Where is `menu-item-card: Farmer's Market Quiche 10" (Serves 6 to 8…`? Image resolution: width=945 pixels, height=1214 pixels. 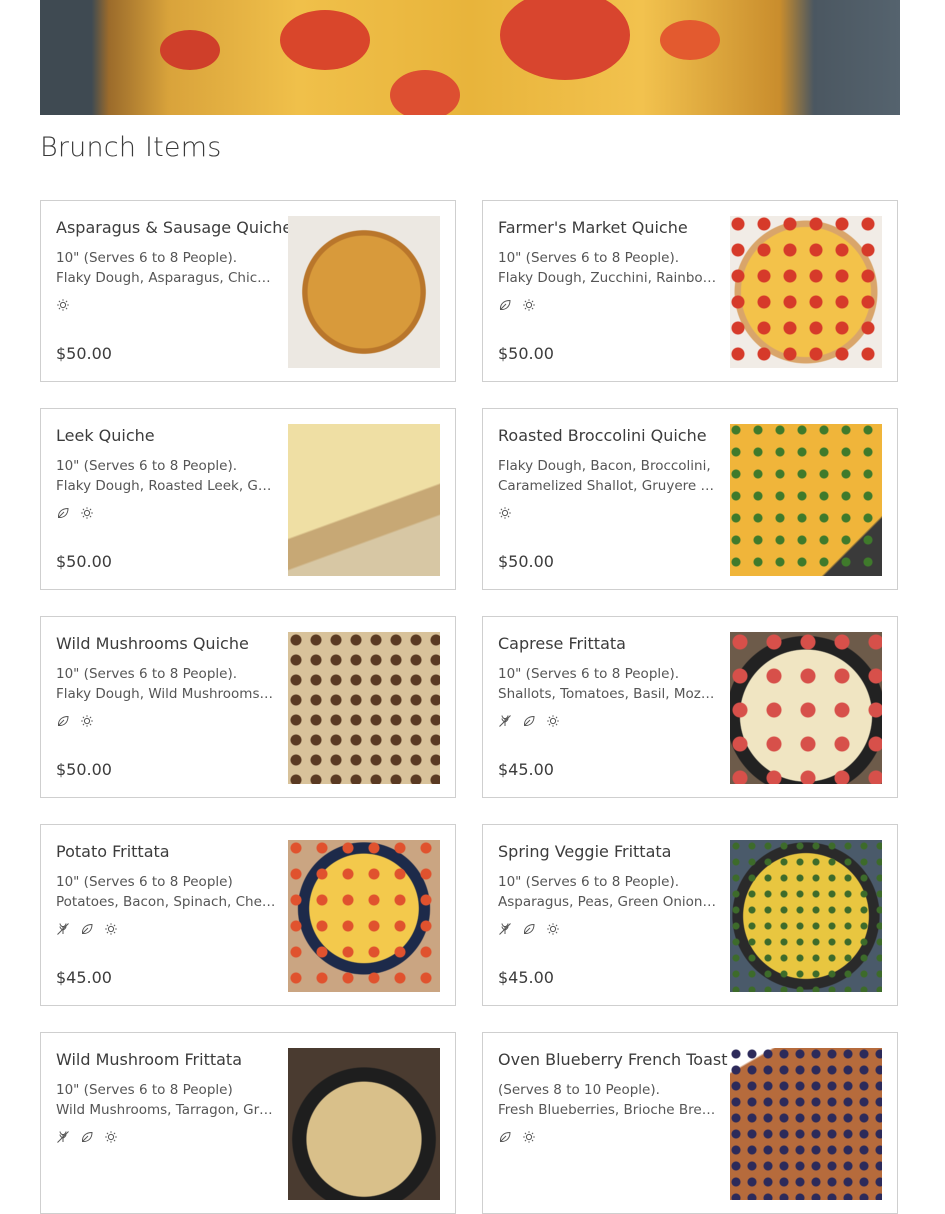 menu-item-card: Farmer's Market Quiche 10" (Serves 6 to 8… is located at coordinates (690, 291).